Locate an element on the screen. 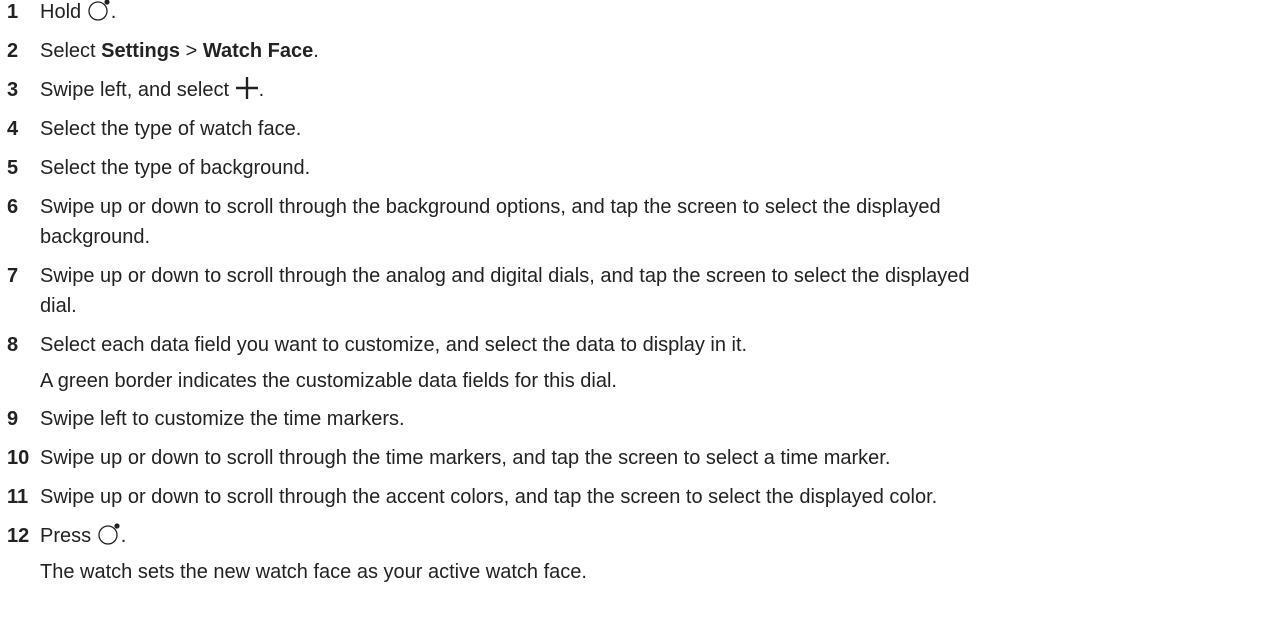  step-12: 12 Press . is located at coordinates (646, 538).